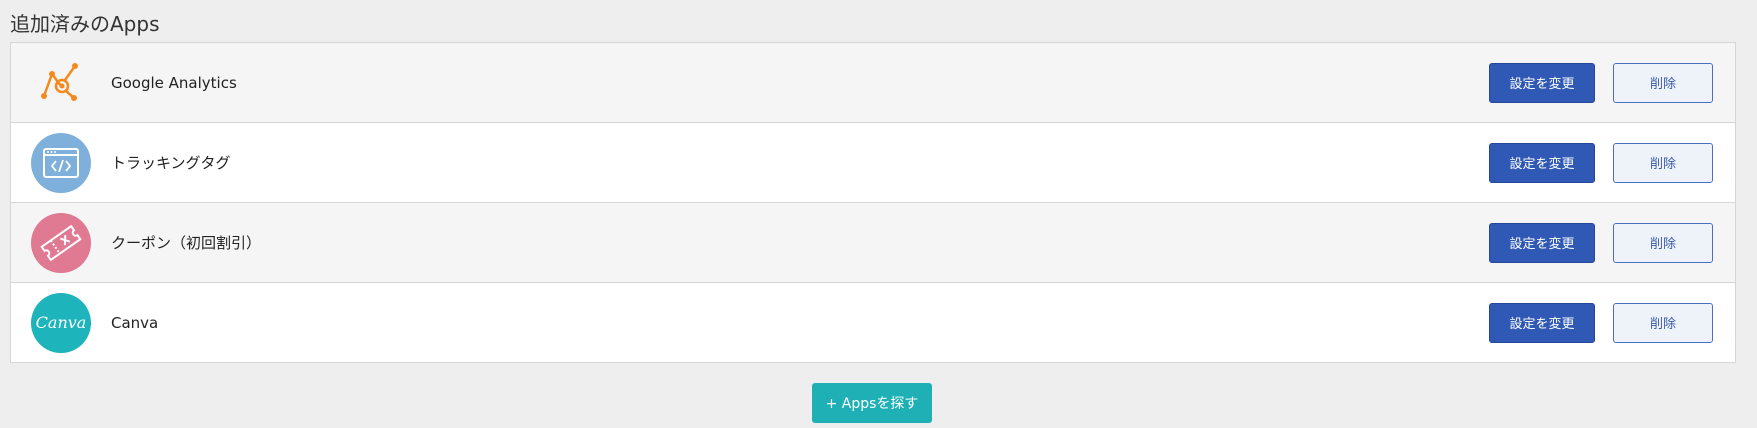  I want to click on canva-logo-icon: Canva, so click(61, 322).